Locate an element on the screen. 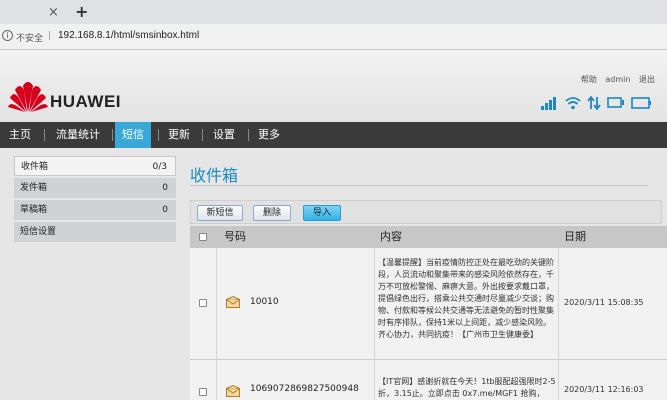 Image resolution: width=667 pixels, height=400 pixels. nav-traffic-stats: 流量统计 is located at coordinates (78, 135).